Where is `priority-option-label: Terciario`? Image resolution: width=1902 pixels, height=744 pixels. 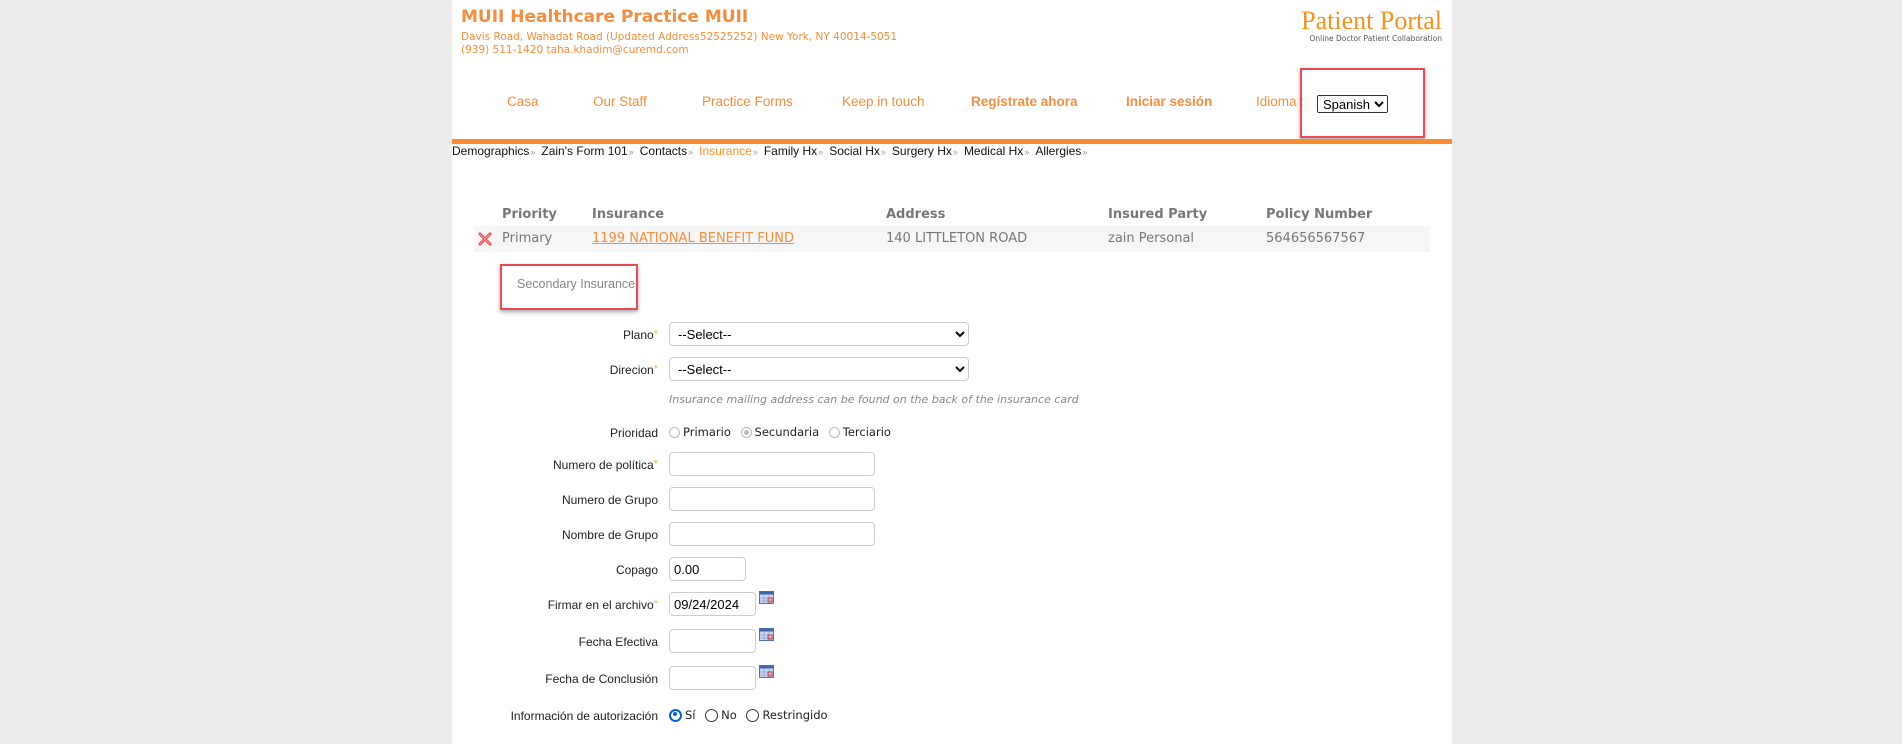 priority-option-label: Terciario is located at coordinates (866, 432).